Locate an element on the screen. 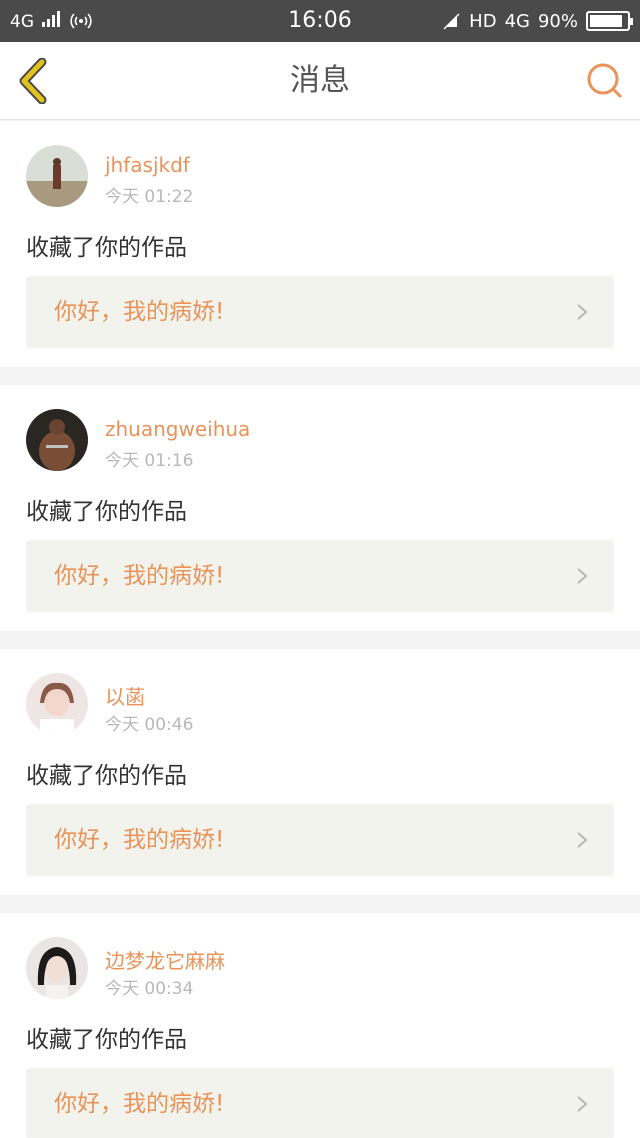 The width and height of the screenshot is (640, 1138). mute-icon is located at coordinates (451, 21).